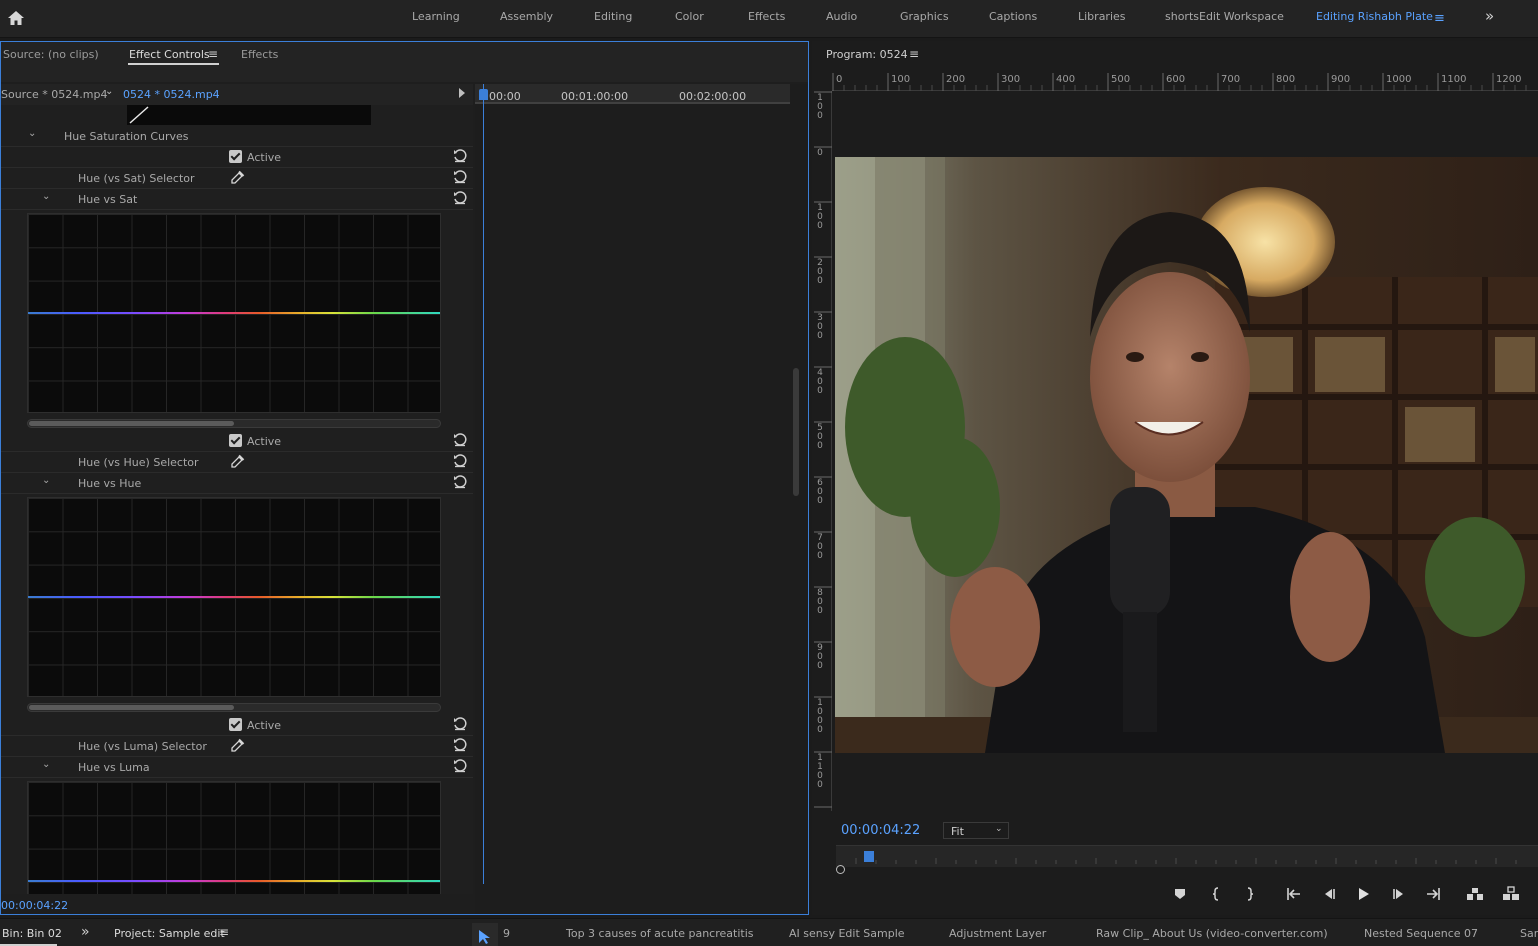 The width and height of the screenshot is (1538, 946). What do you see at coordinates (841, 16) in the screenshot?
I see `workspace-audio: Audio` at bounding box center [841, 16].